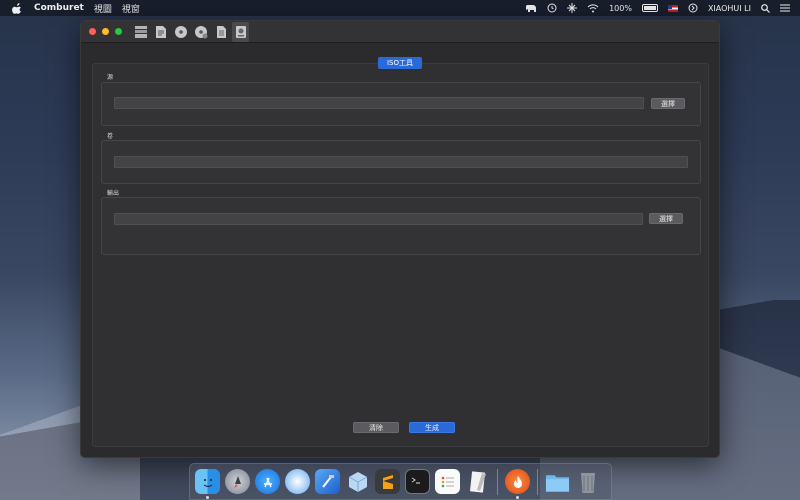 This screenshot has height=500, width=800. Describe the element at coordinates (400, 32) in the screenshot. I see `title-bar` at that location.